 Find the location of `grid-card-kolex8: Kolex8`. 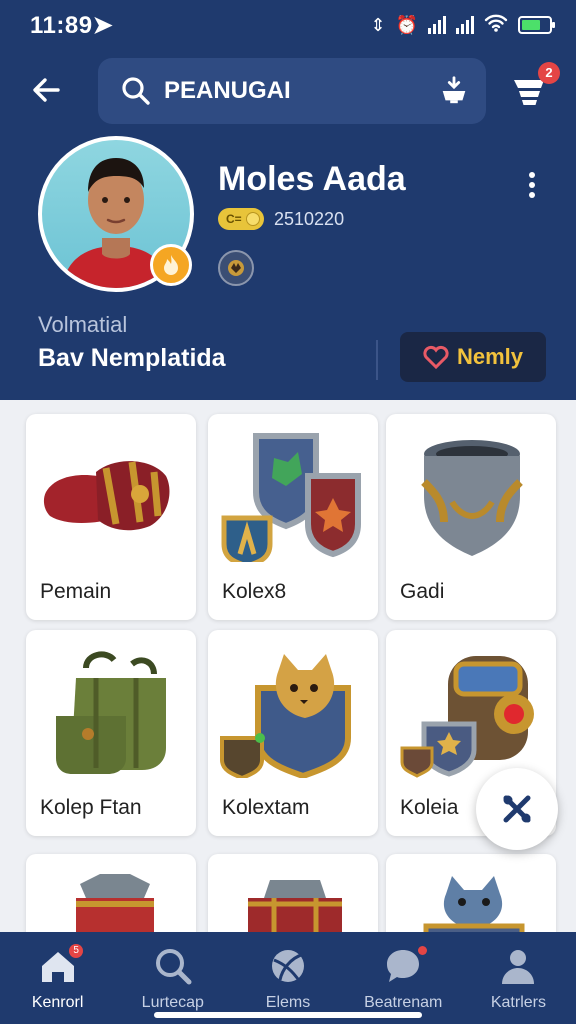

grid-card-kolex8: Kolex8 is located at coordinates (293, 517).